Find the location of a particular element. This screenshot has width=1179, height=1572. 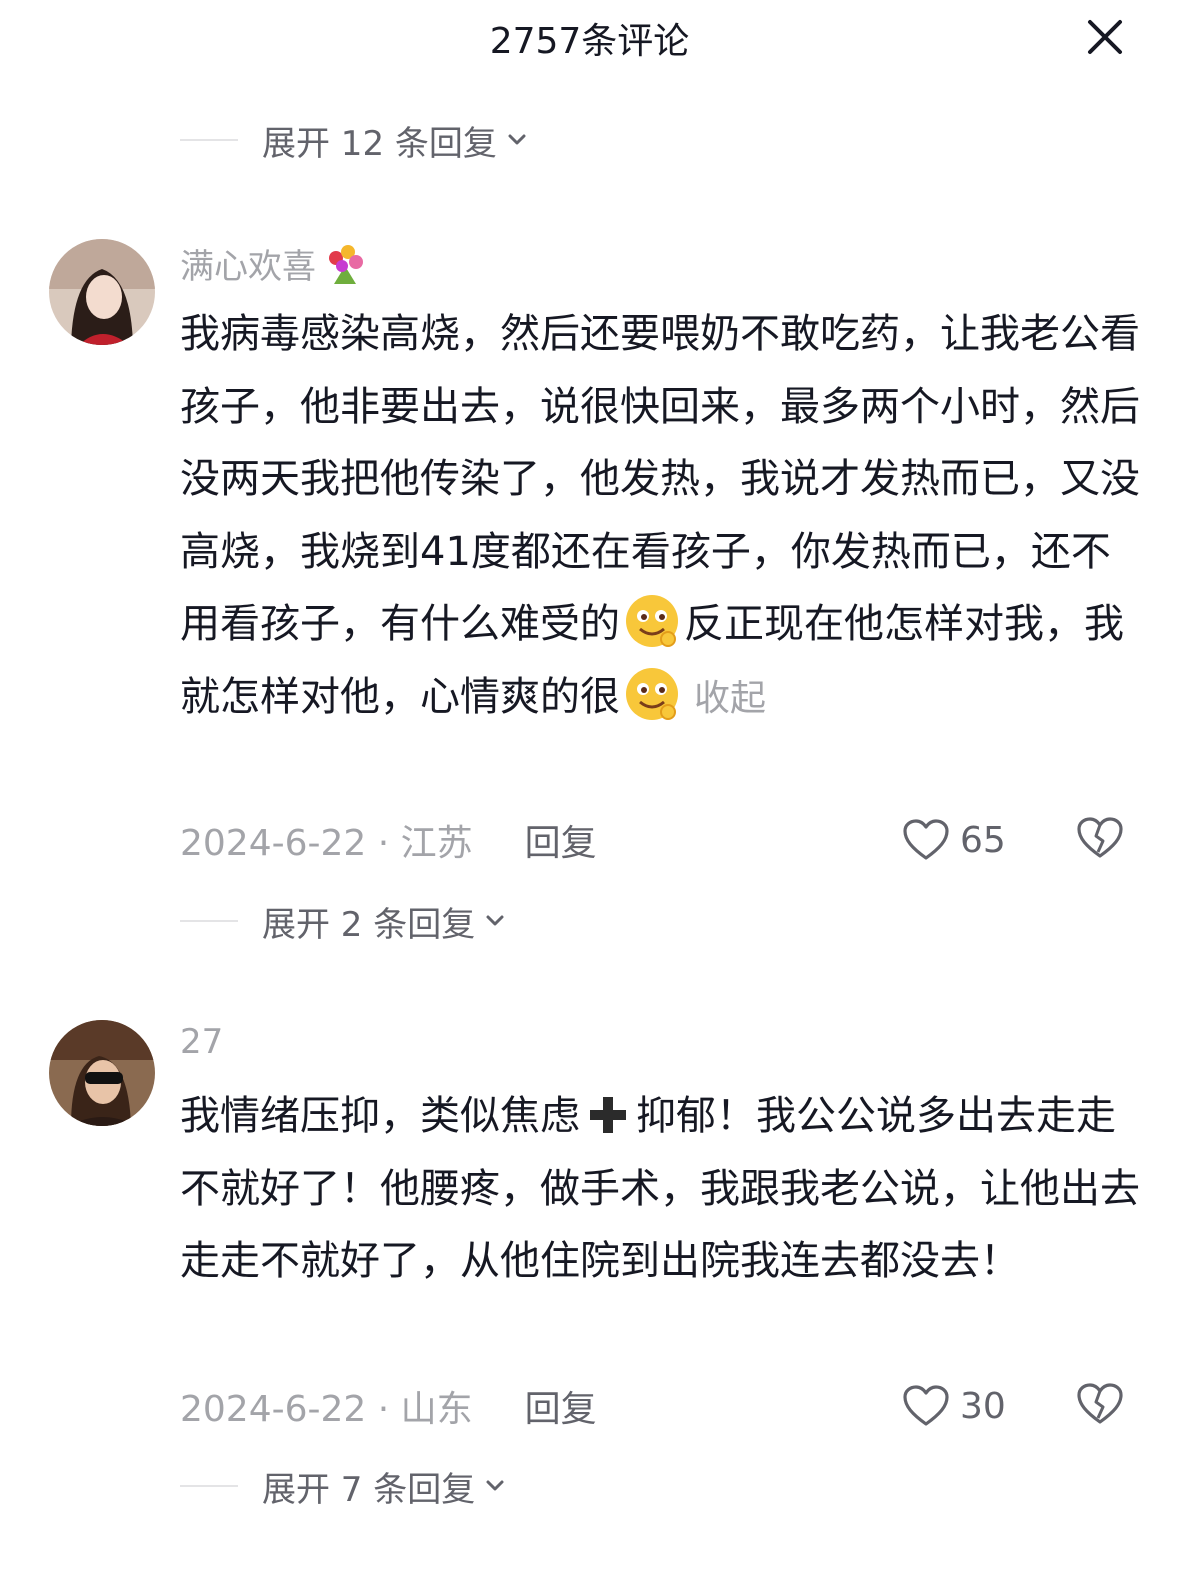

expand-replies-button: 展开 2 条回复 is located at coordinates (343, 921).